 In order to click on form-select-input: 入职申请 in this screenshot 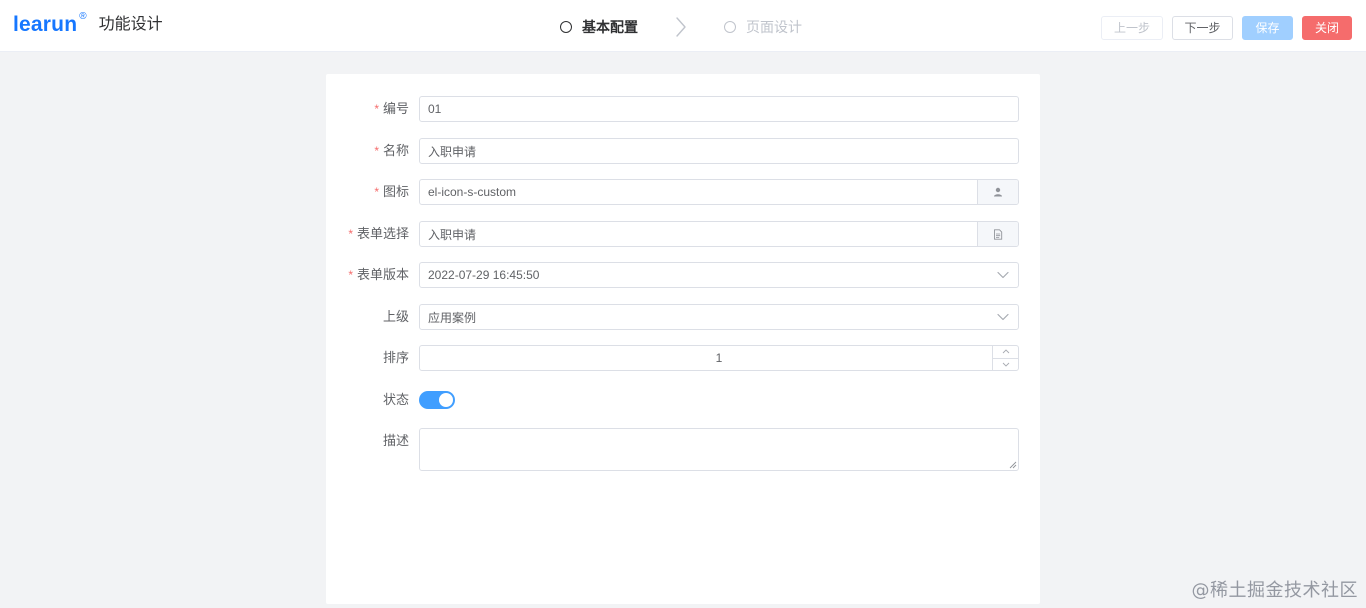, I will do `click(719, 234)`.